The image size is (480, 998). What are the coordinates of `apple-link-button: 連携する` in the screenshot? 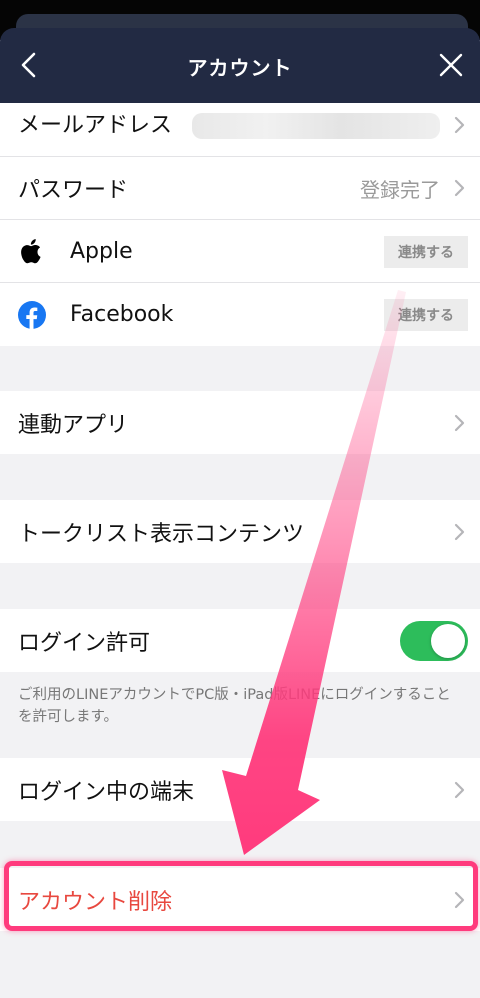 It's located at (426, 252).